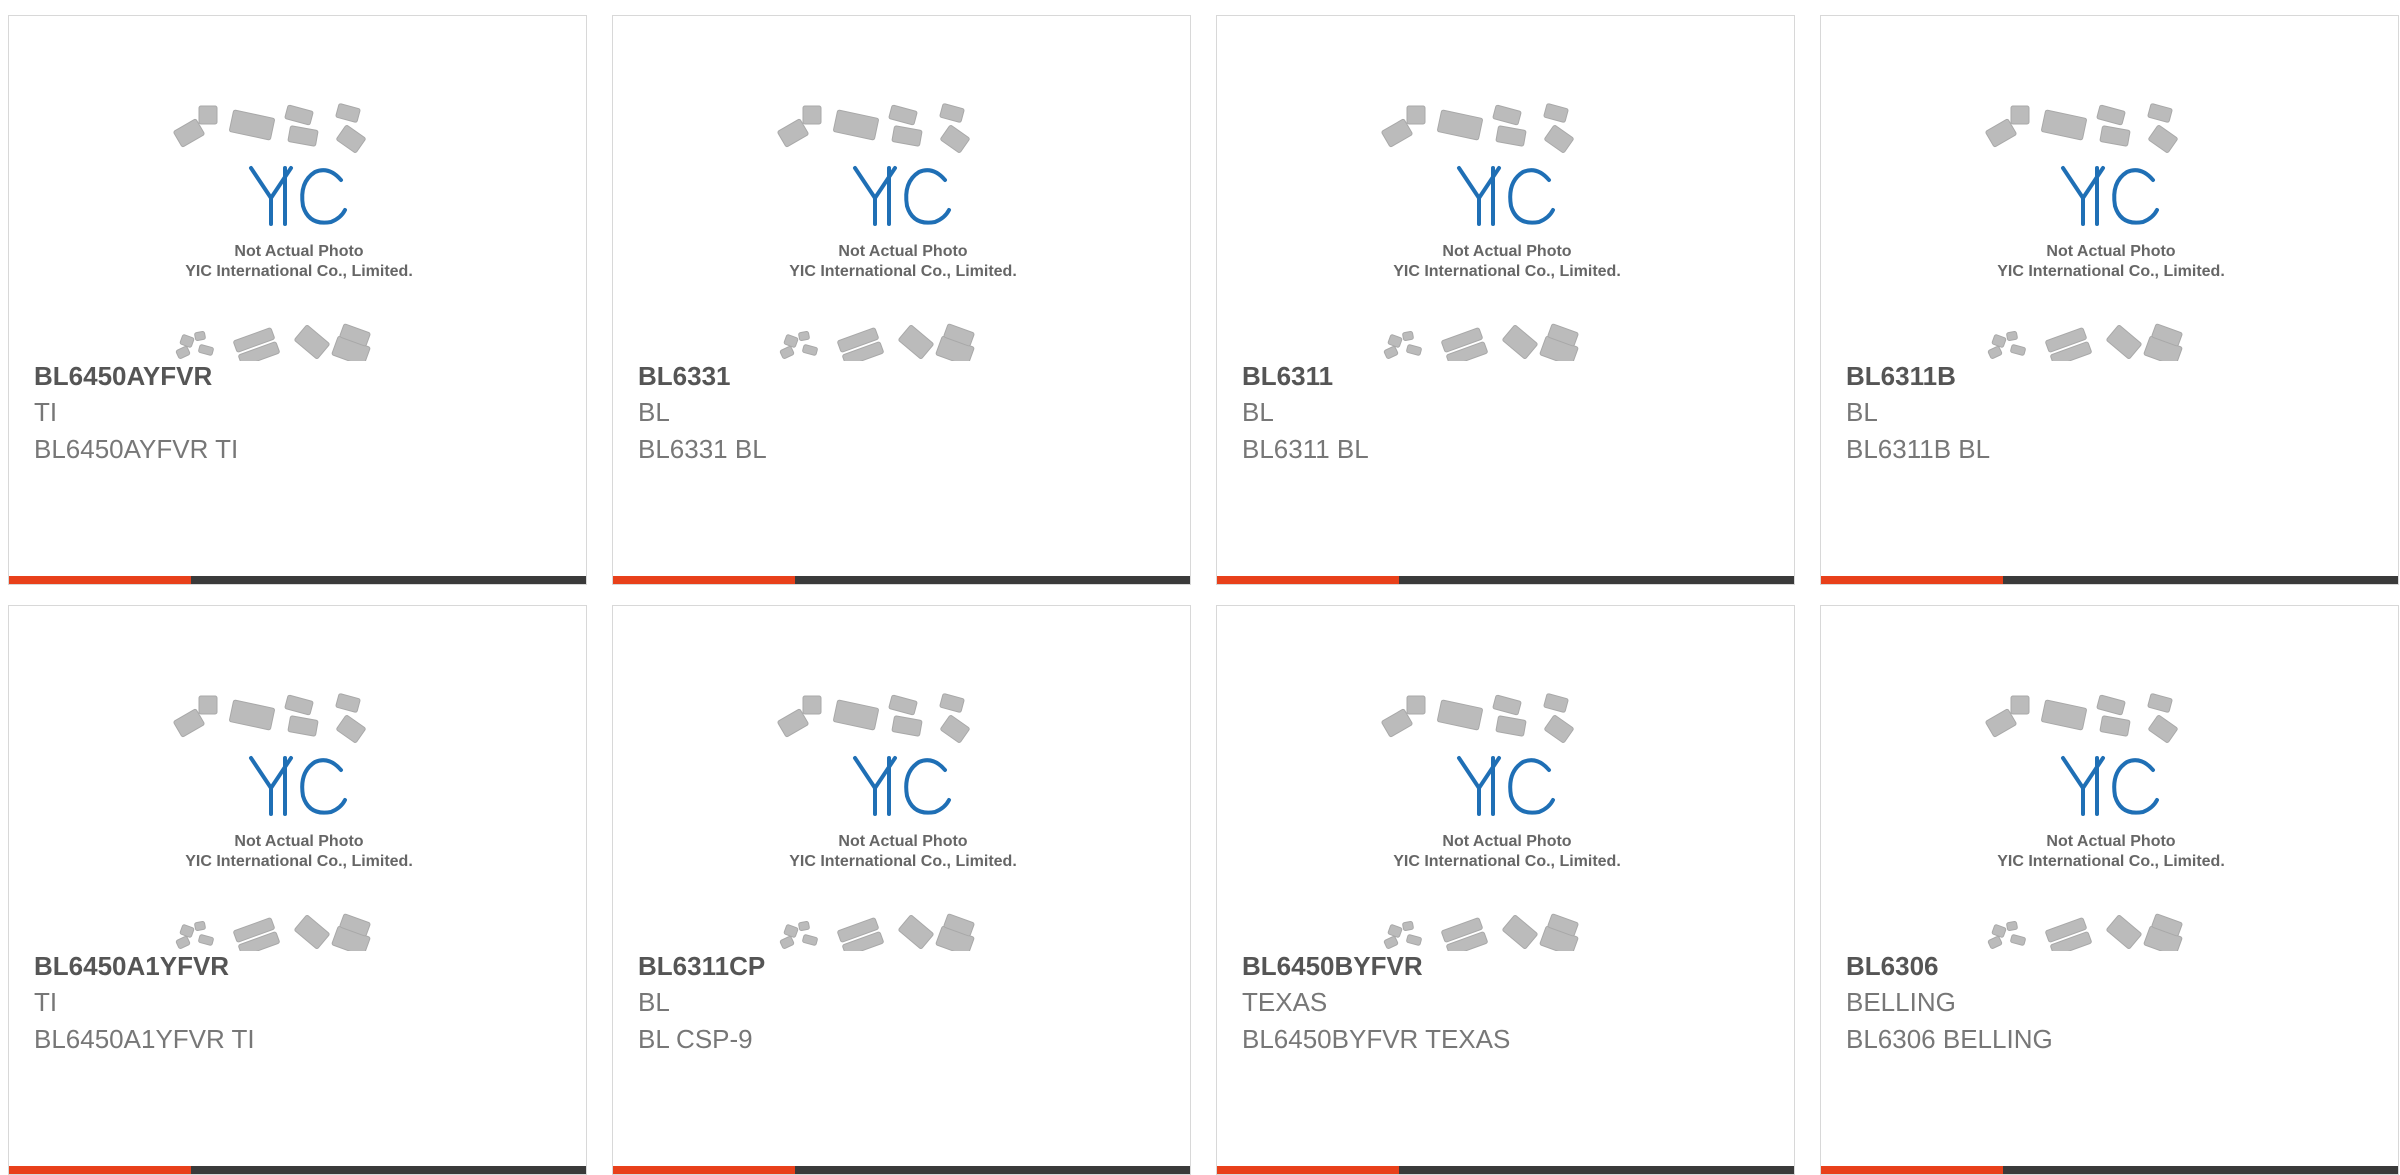 The image size is (2400, 1175). What do you see at coordinates (1949, 1039) in the screenshot?
I see `product-description: BL6306 BELLING` at bounding box center [1949, 1039].